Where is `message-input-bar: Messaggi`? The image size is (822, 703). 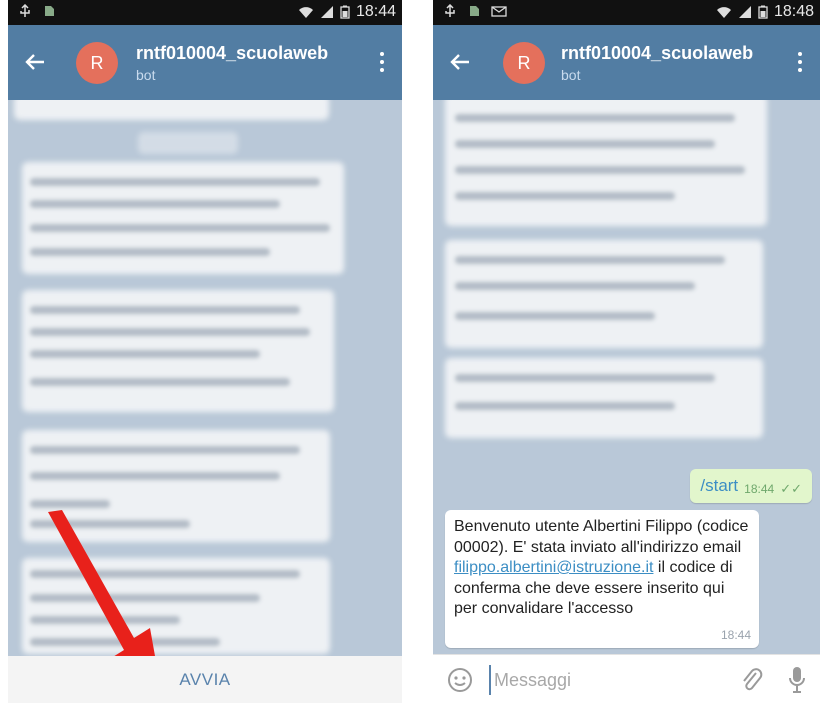 message-input-bar: Messaggi is located at coordinates (626, 678).